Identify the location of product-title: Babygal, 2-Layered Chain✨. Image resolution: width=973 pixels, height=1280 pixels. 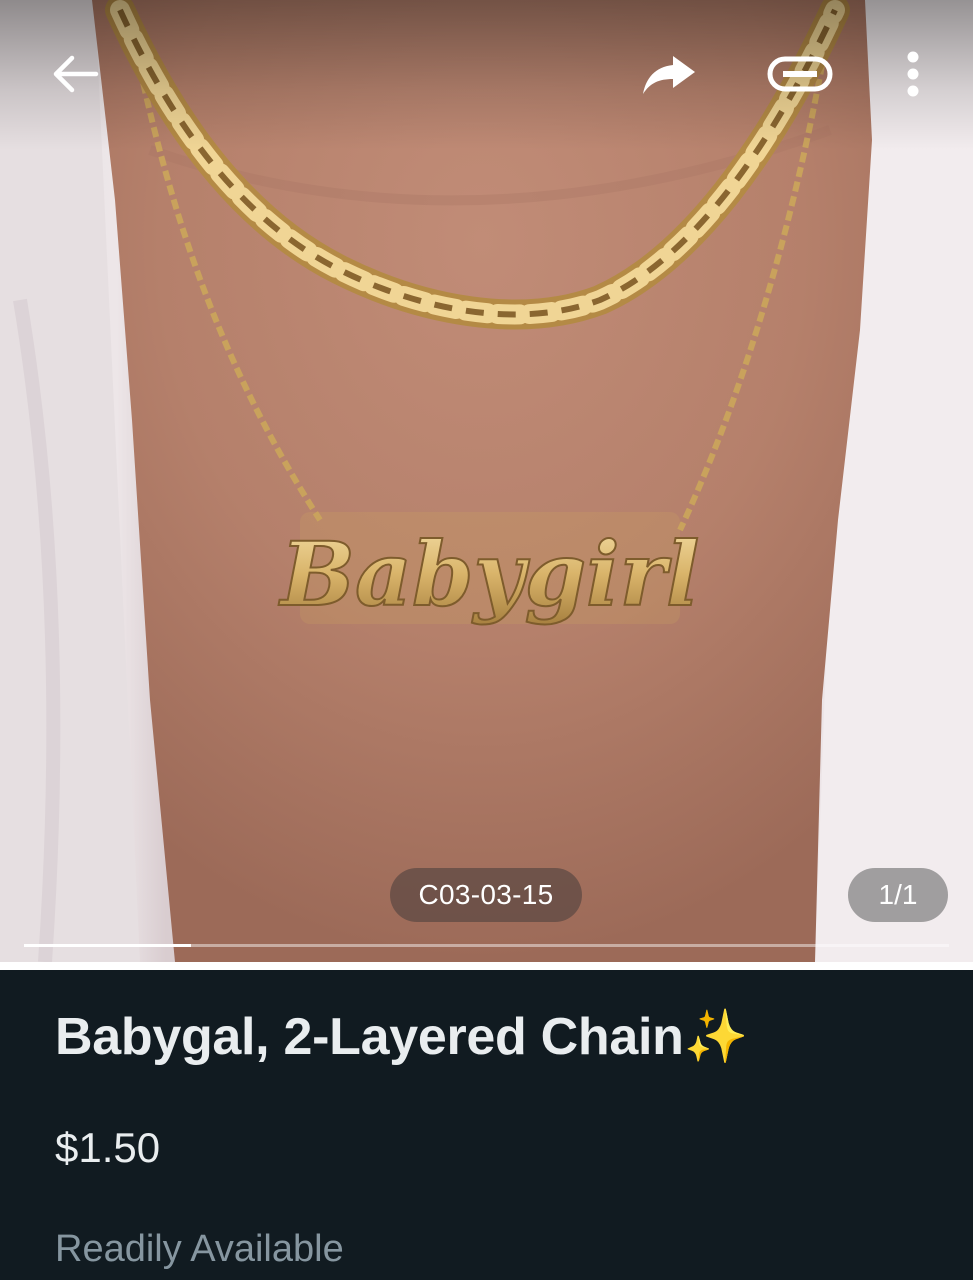
(401, 1036).